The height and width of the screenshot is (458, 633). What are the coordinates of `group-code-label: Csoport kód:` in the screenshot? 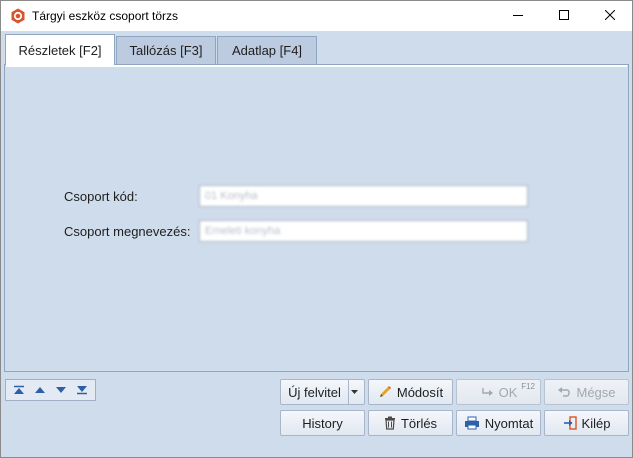 It's located at (101, 196).